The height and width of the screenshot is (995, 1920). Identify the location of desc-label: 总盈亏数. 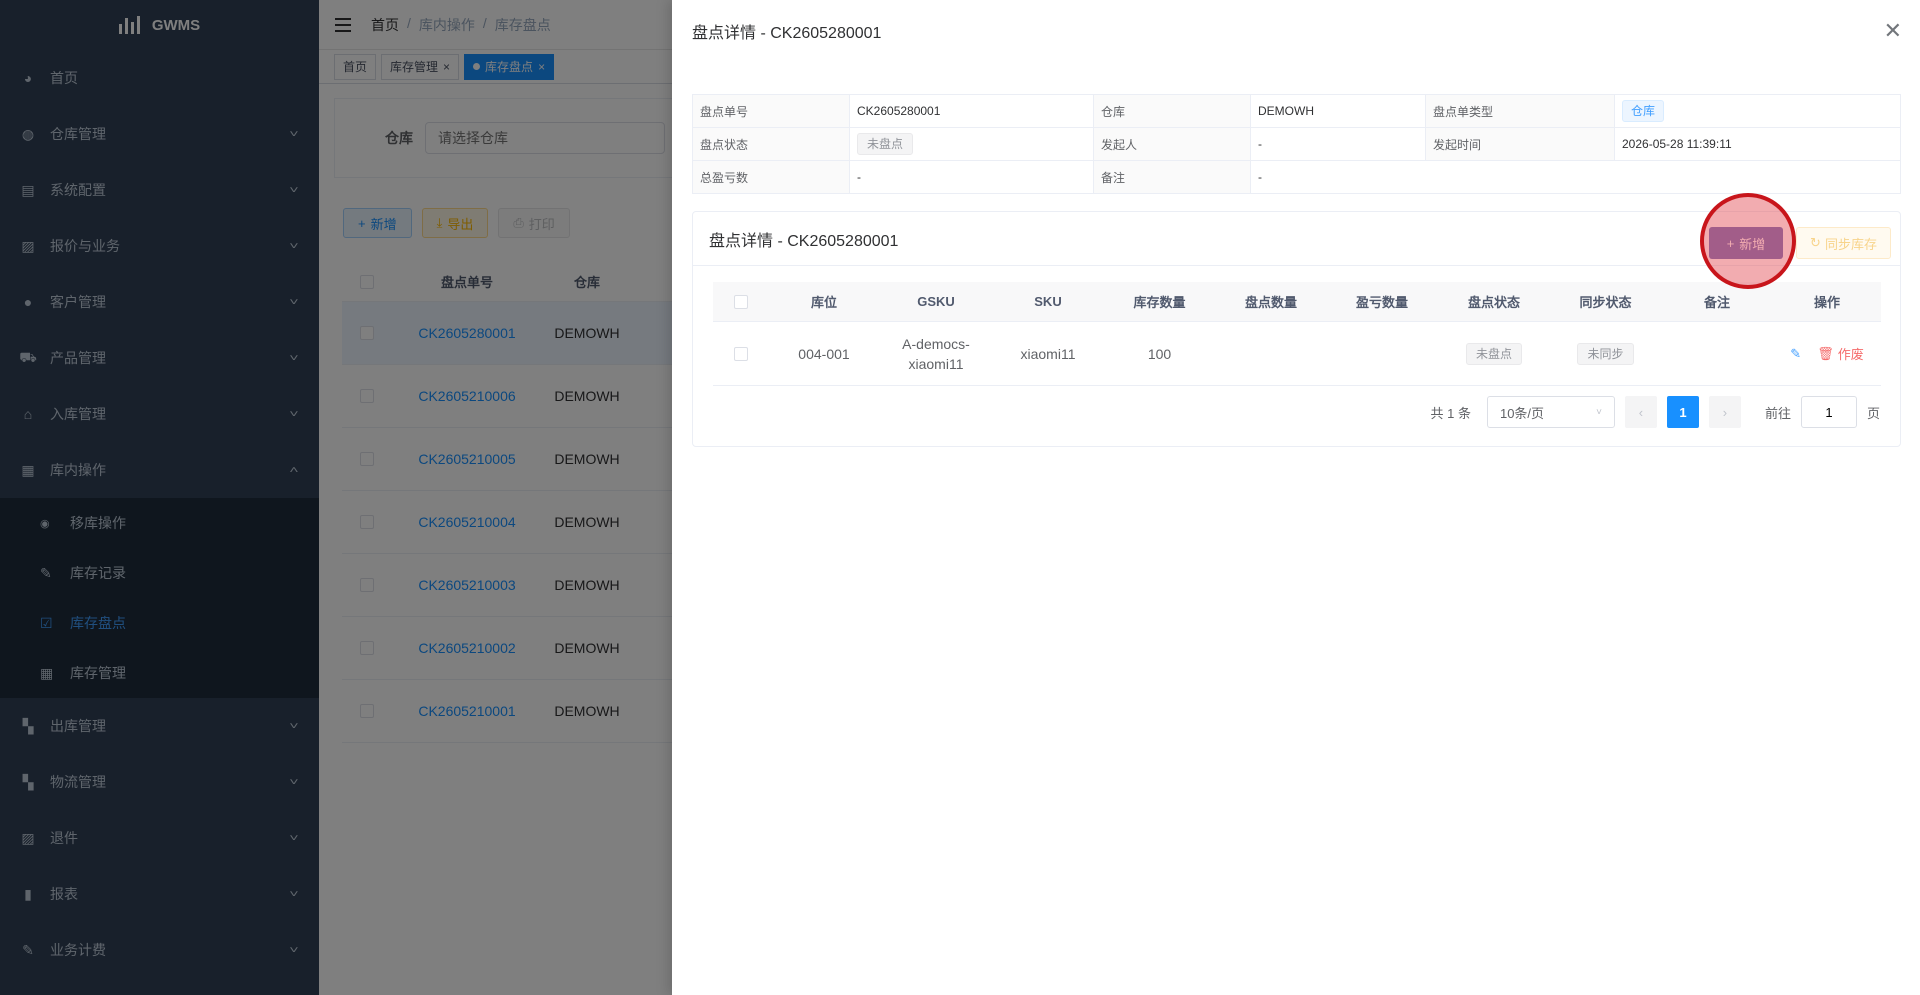
(771, 177).